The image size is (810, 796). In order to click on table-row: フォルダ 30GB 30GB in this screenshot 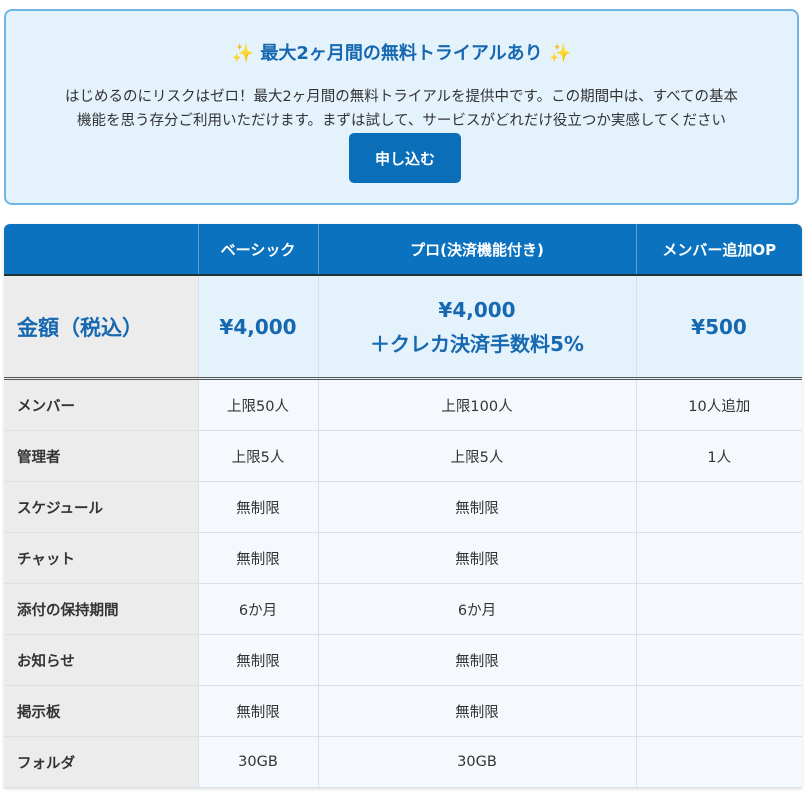, I will do `click(403, 762)`.